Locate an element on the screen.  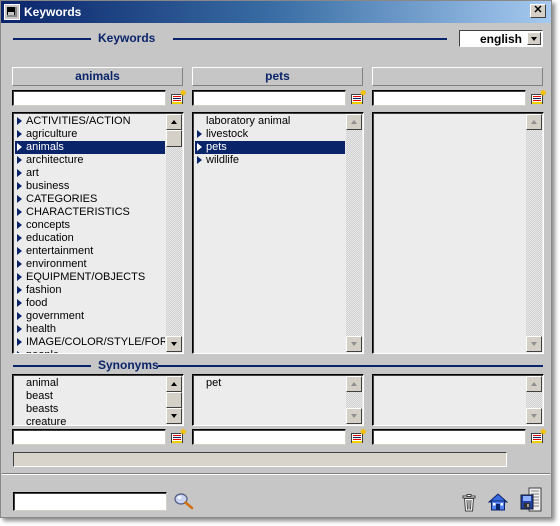
chevron-down-icon is located at coordinates (534, 38).